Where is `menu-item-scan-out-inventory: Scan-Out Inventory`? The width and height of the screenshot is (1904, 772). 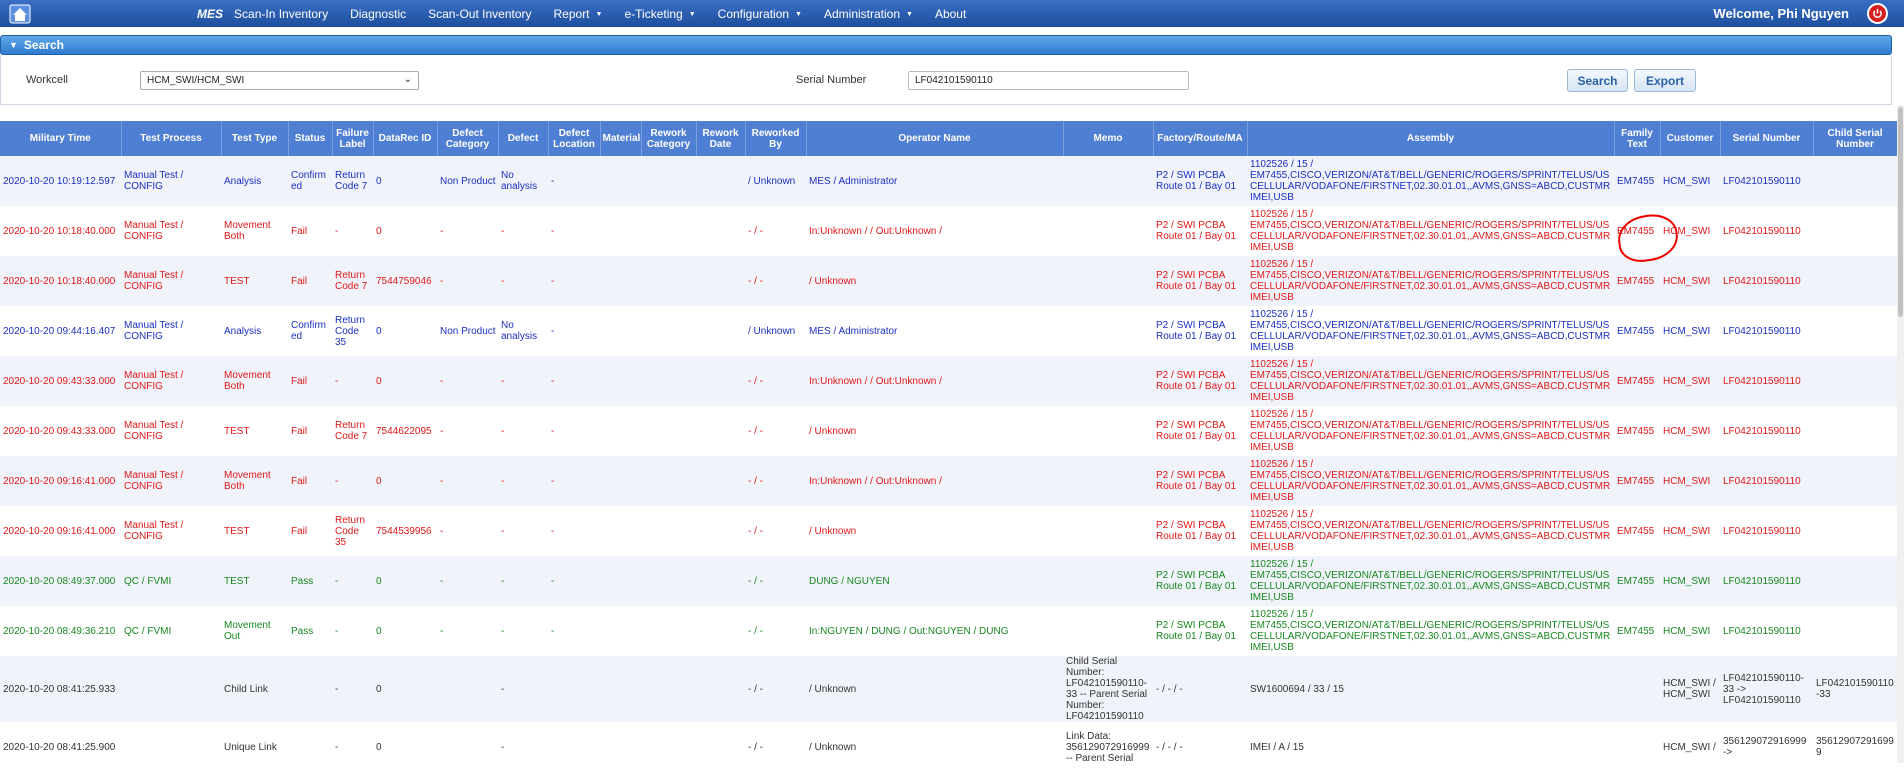 menu-item-scan-out-inventory: Scan-Out Inventory is located at coordinates (479, 14).